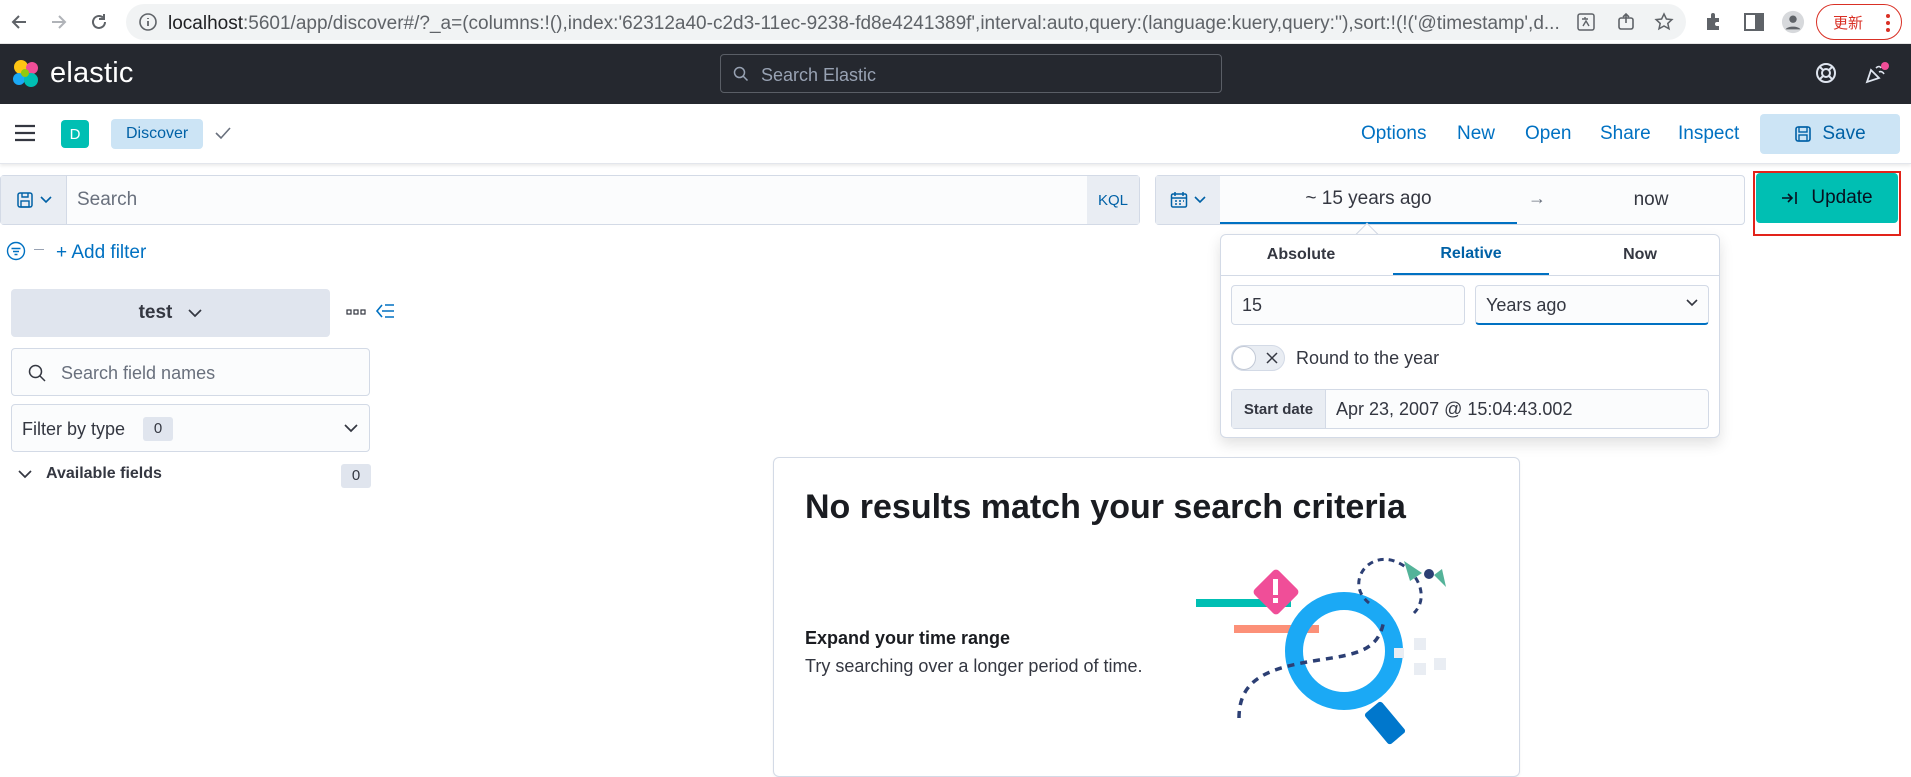  What do you see at coordinates (75, 134) in the screenshot?
I see `space-avatar: D` at bounding box center [75, 134].